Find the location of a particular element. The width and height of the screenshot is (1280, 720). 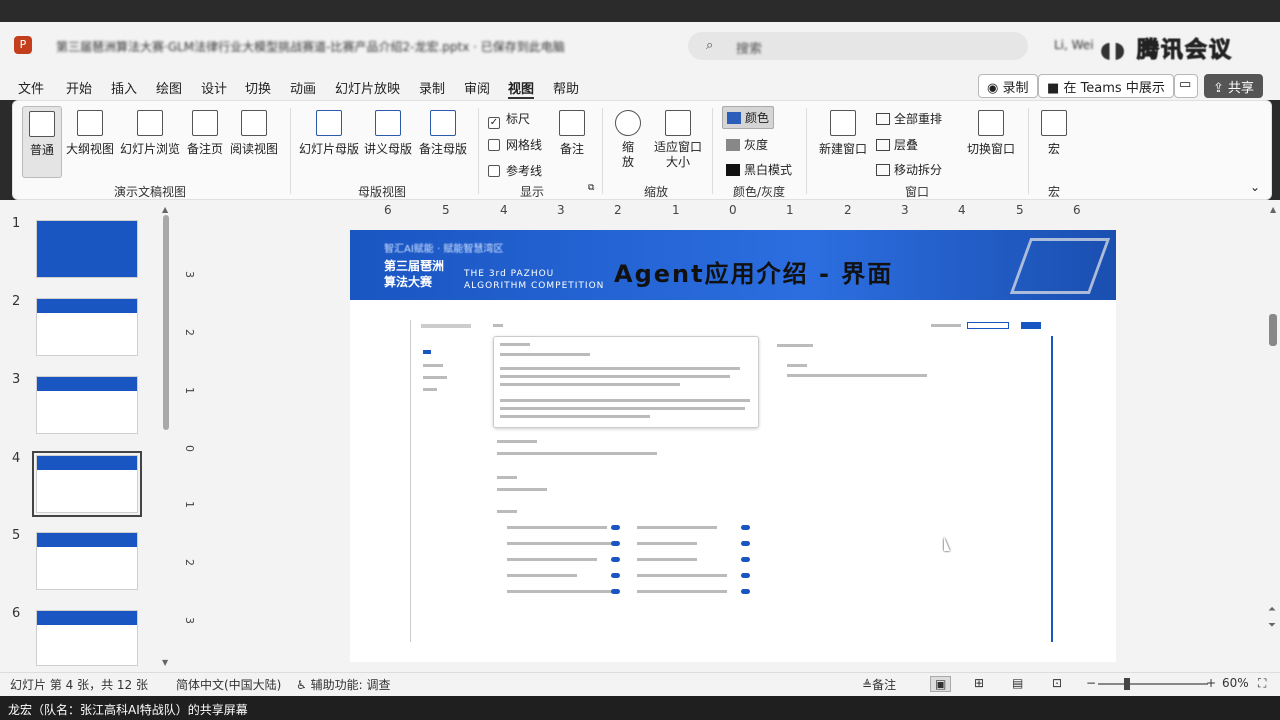

menu-review: 审阅 is located at coordinates (477, 87).